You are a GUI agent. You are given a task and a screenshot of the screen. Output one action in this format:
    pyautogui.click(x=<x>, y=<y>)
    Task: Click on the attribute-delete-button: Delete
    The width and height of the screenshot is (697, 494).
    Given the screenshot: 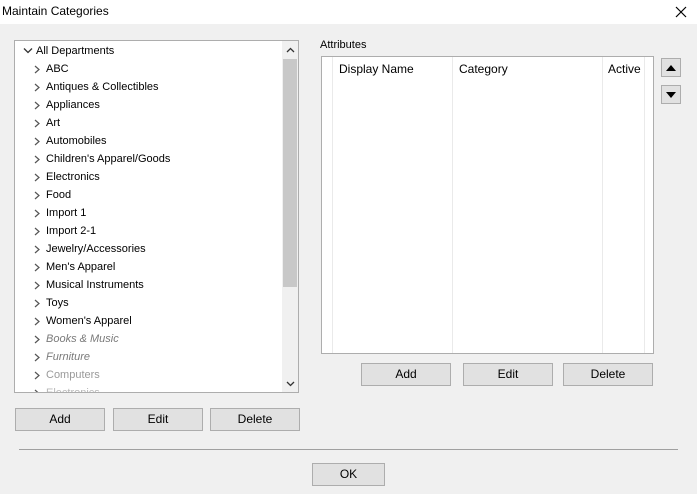 What is the action you would take?
    pyautogui.click(x=608, y=374)
    